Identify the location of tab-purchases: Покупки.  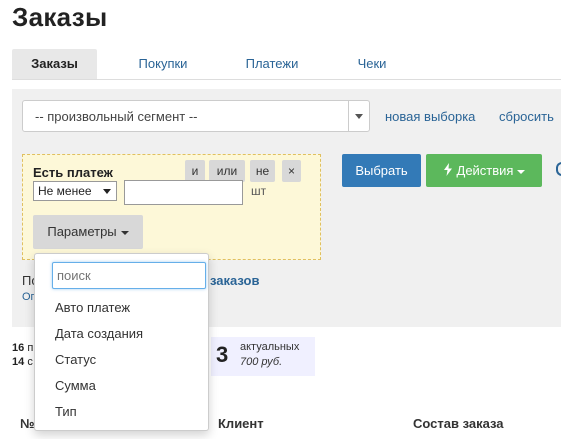
(163, 64).